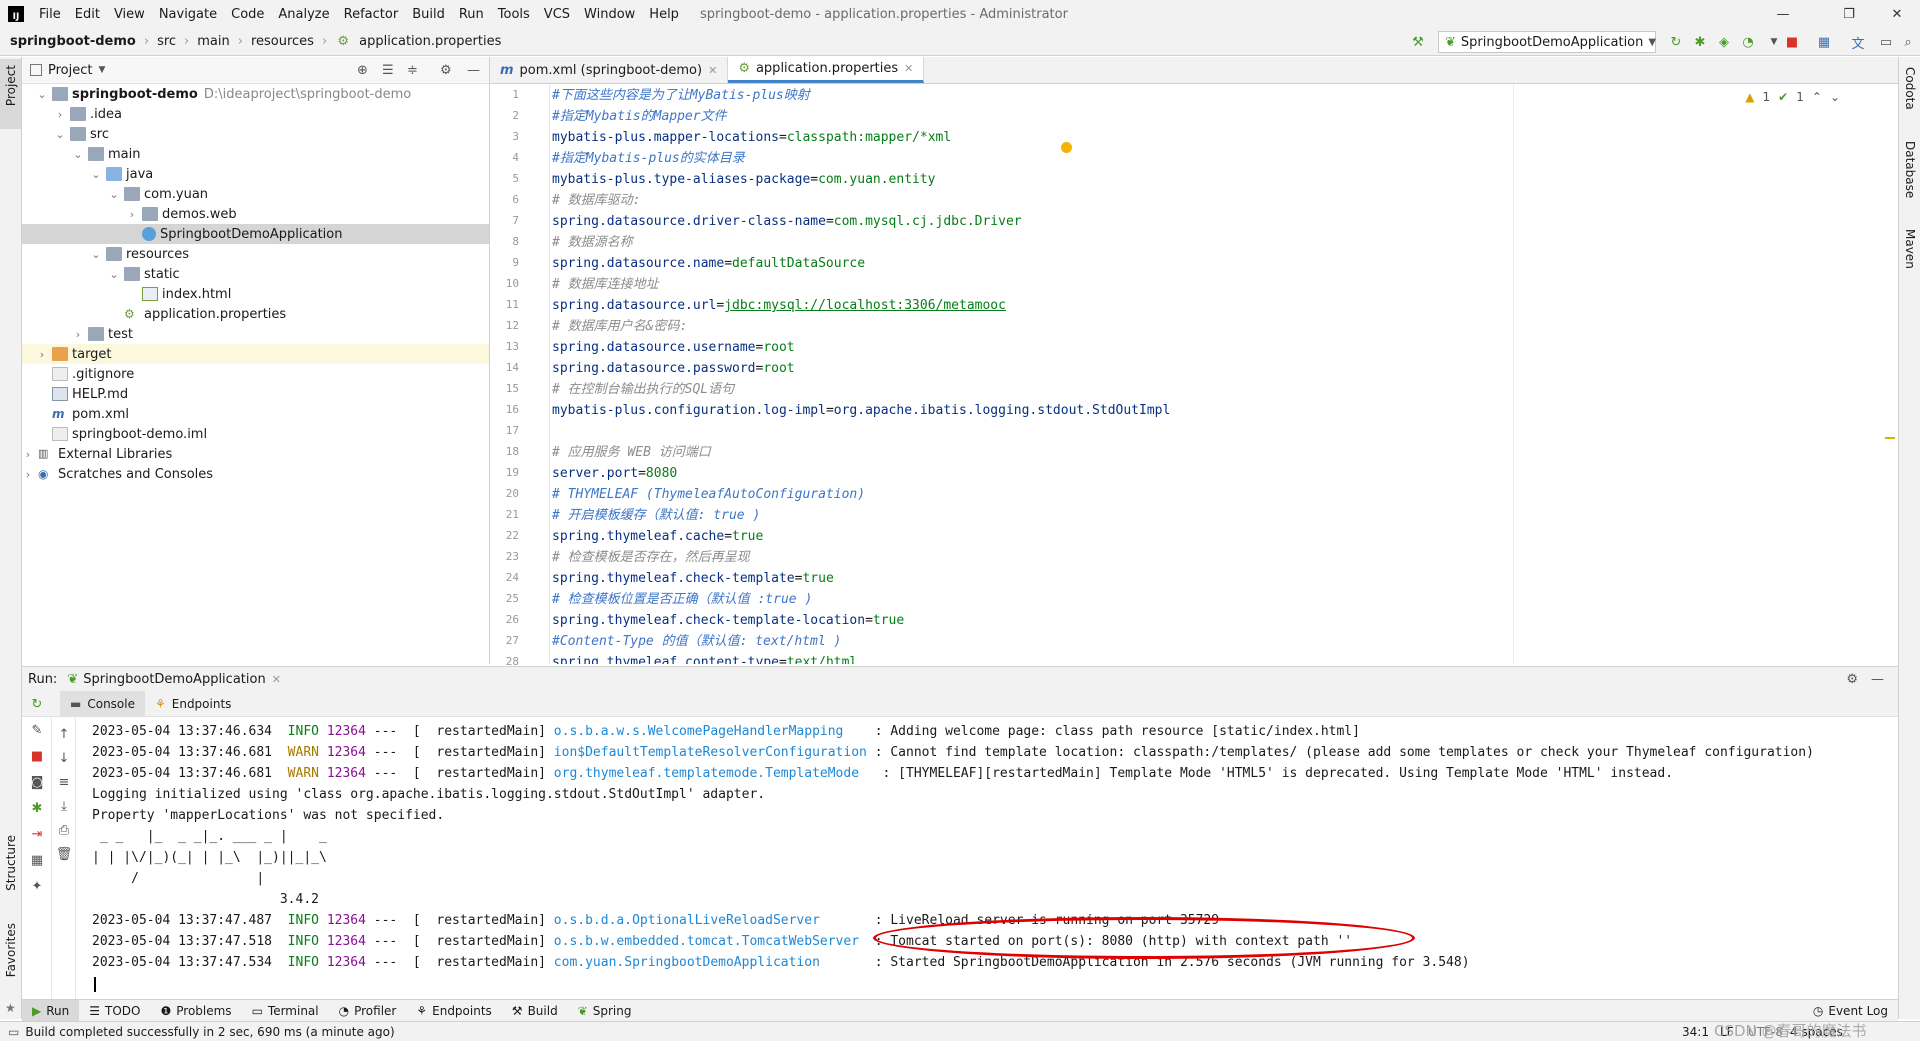  What do you see at coordinates (693, 578) in the screenshot?
I see `code-line: spring.thymeleaf.check-template=true` at bounding box center [693, 578].